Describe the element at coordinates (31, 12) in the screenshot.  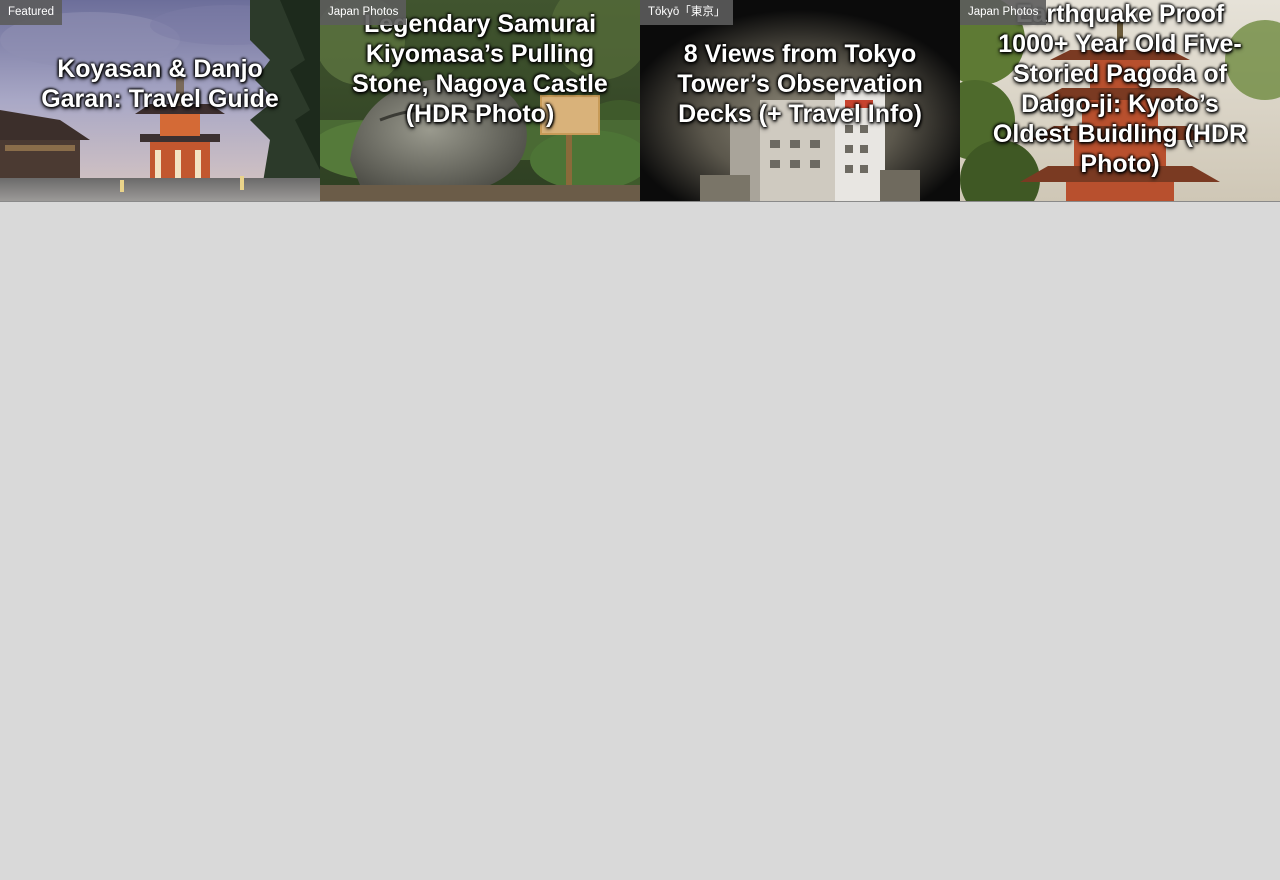
I see `category-badge: Featured` at that location.